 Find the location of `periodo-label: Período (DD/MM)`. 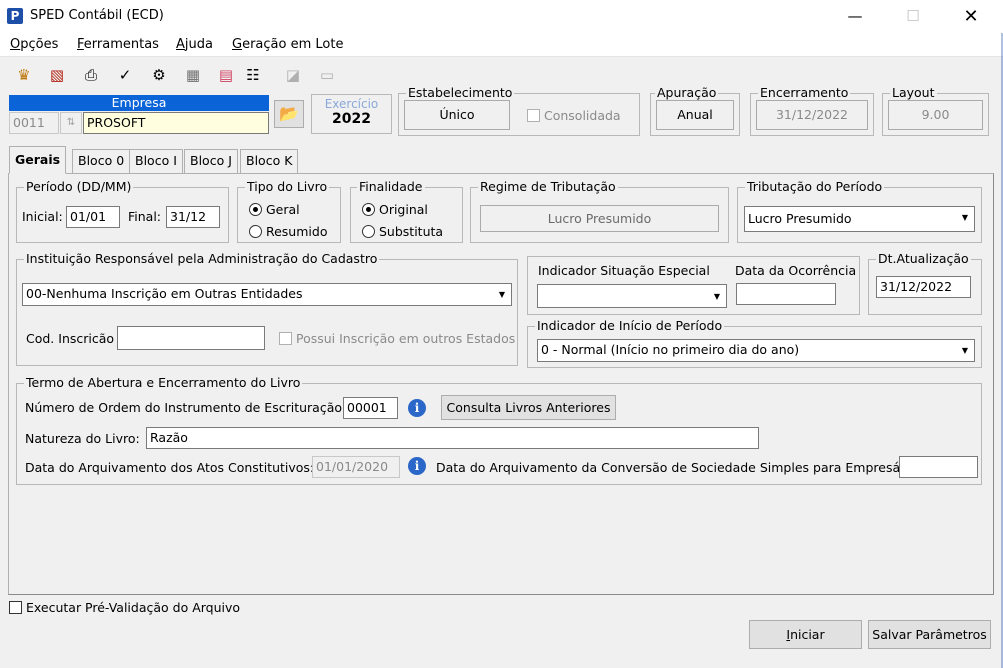

periodo-label: Período (DD/MM) is located at coordinates (79, 186).